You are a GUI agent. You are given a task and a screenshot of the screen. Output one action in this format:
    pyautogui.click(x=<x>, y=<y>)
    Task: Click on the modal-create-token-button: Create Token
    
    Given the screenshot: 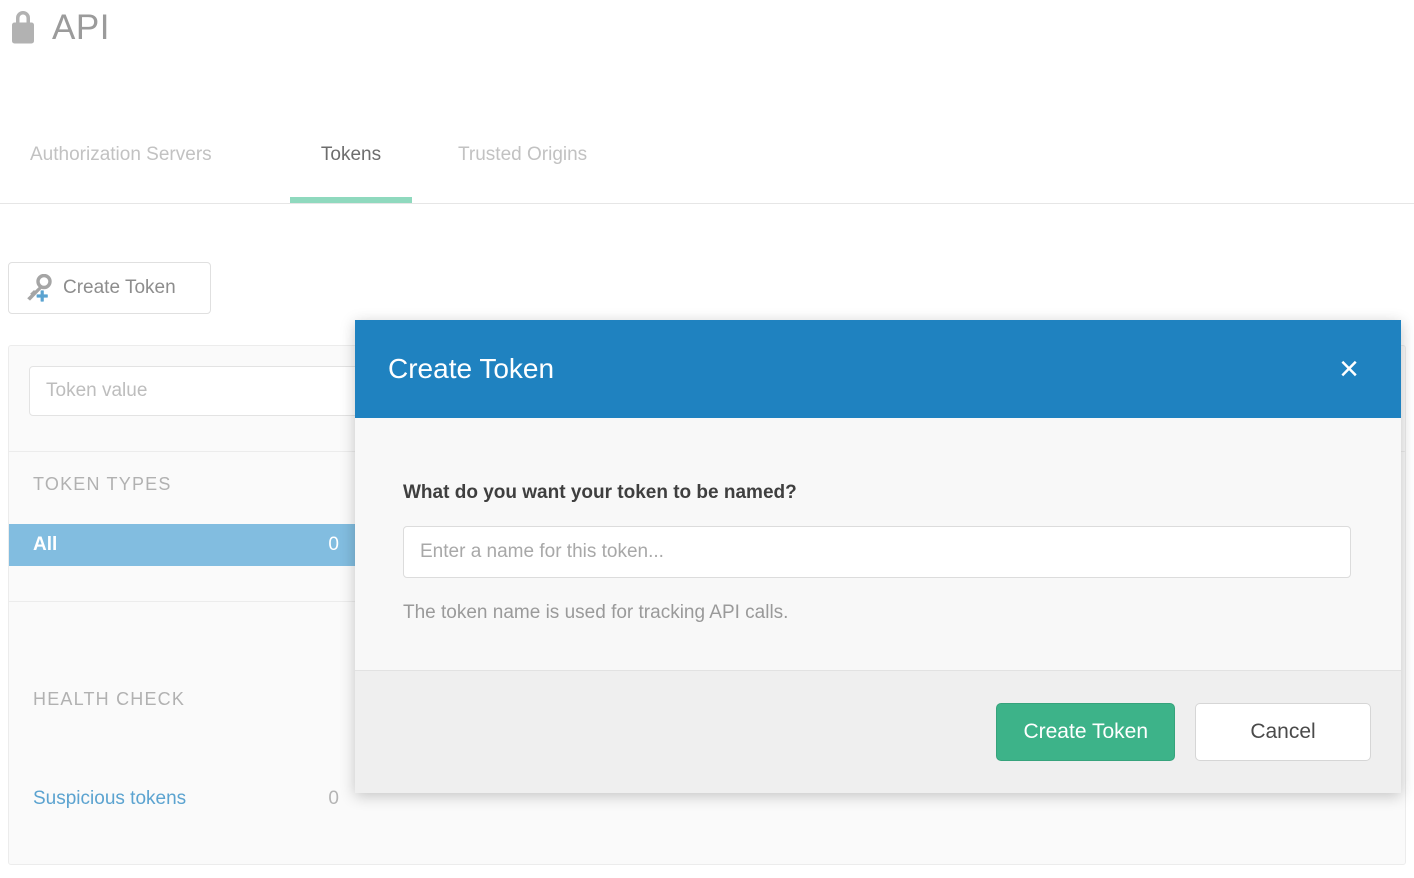 What is the action you would take?
    pyautogui.click(x=1085, y=732)
    